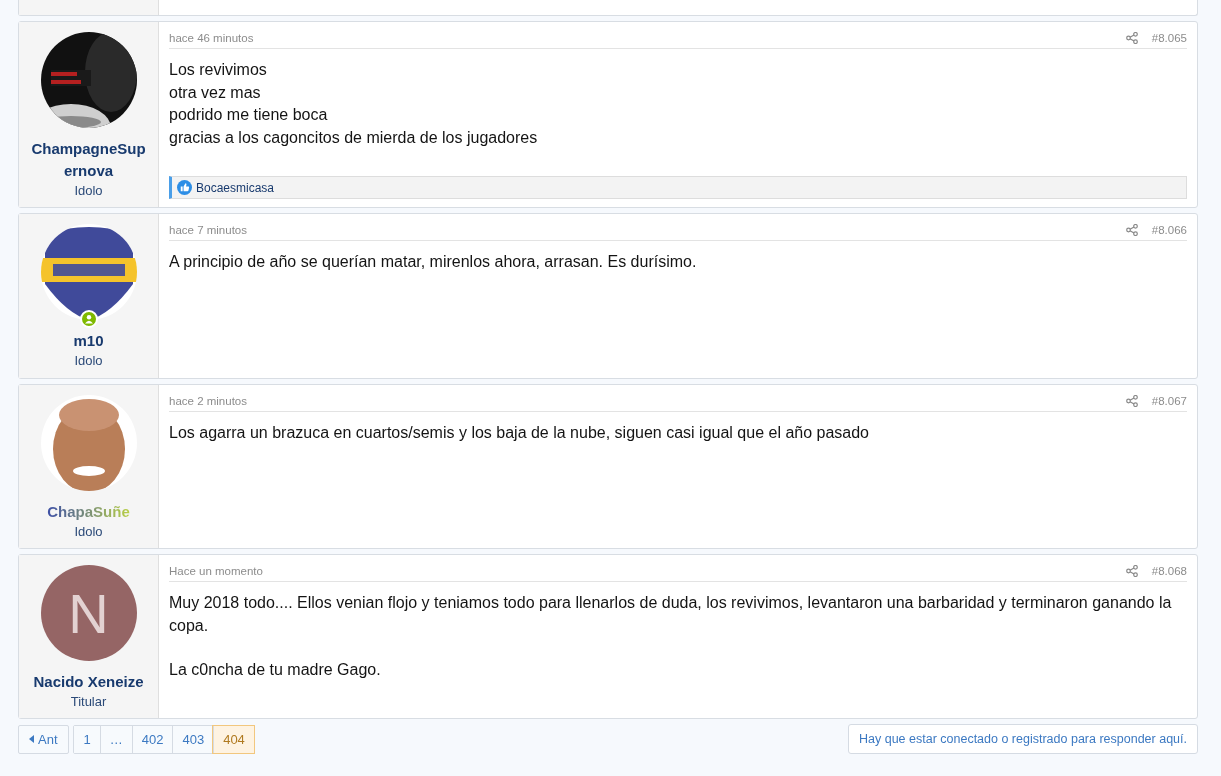 The width and height of the screenshot is (1221, 776). What do you see at coordinates (275, 670) in the screenshot?
I see `post-text: La c0ncha de tu madre Gago.` at bounding box center [275, 670].